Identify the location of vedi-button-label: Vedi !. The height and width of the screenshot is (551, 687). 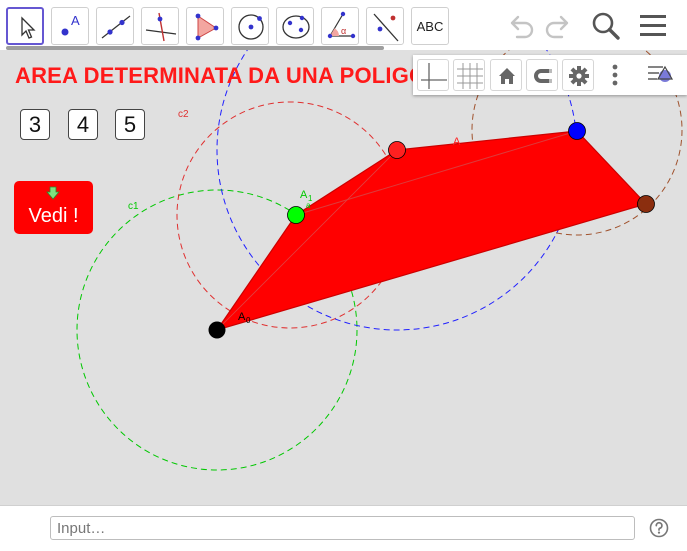
(53, 216).